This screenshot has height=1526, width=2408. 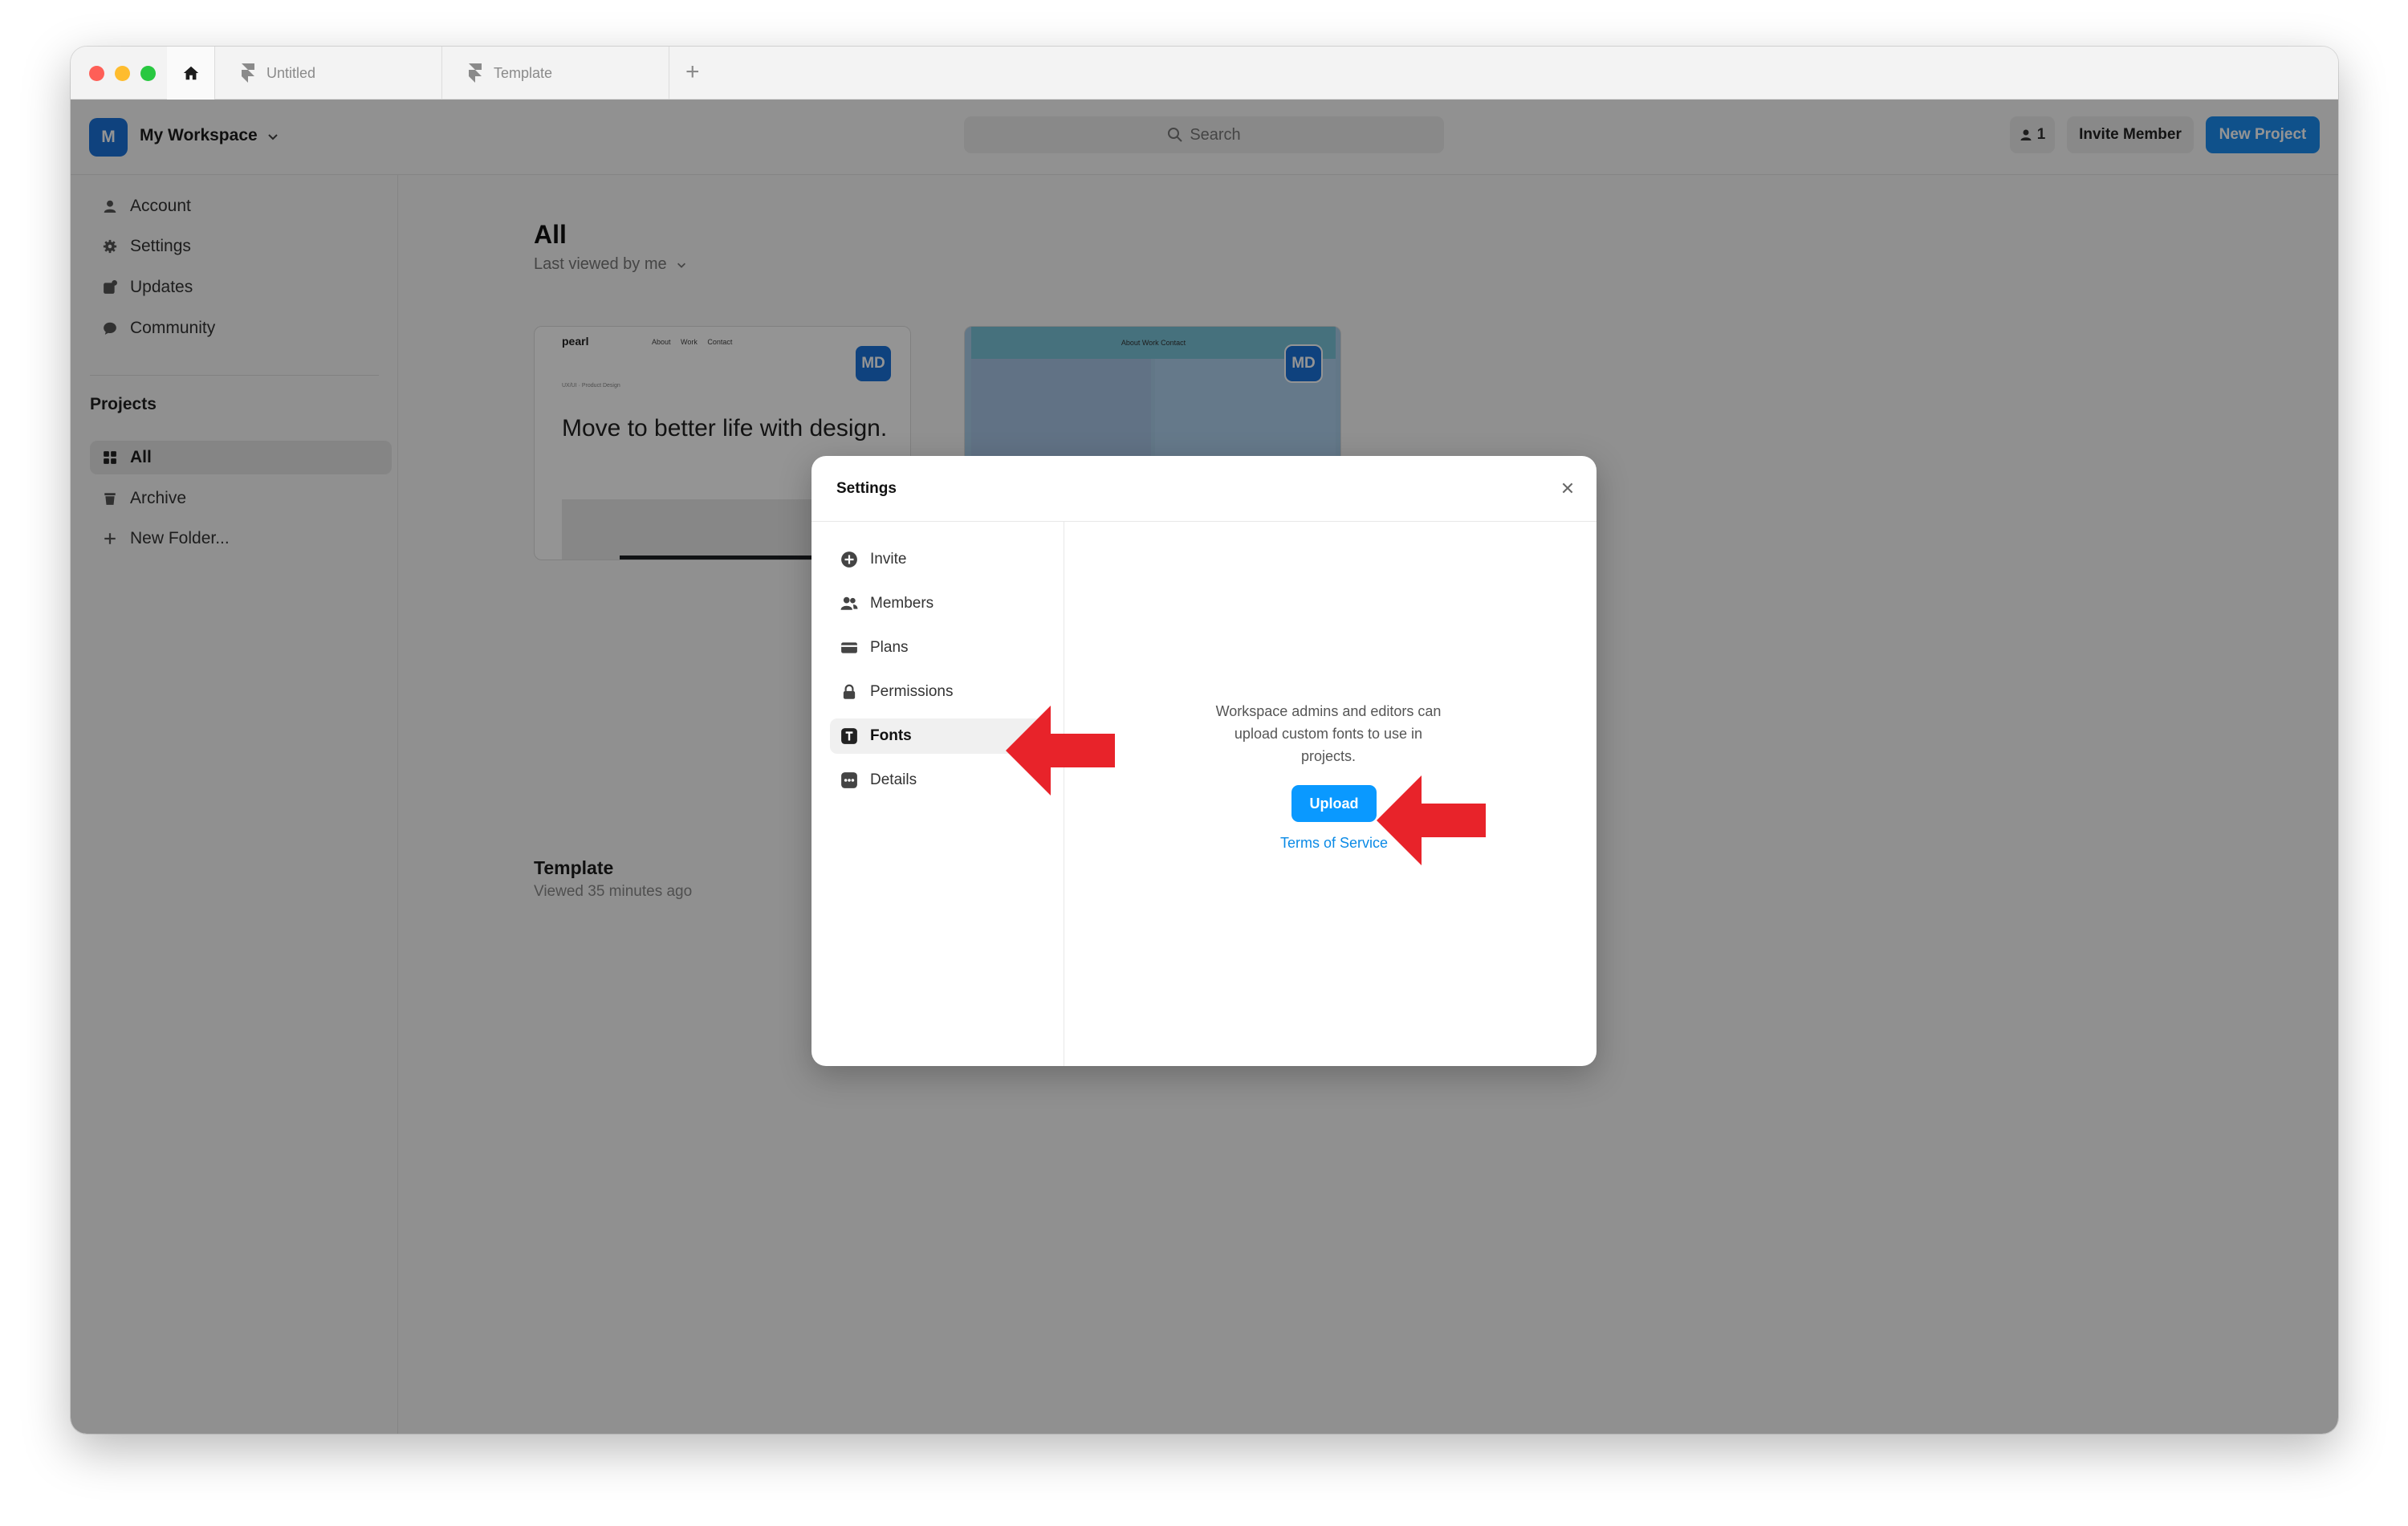 I want to click on tab-template: Template, so click(x=555, y=73).